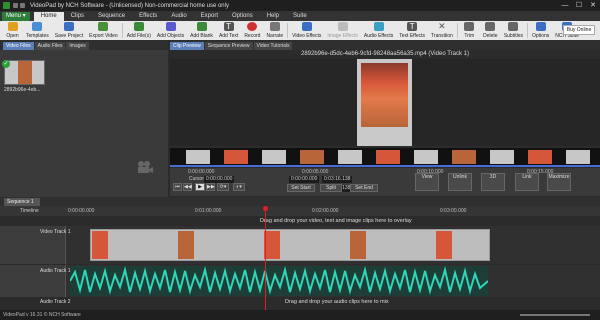  I want to click on transition-button: ✕ Transition, so click(442, 30).